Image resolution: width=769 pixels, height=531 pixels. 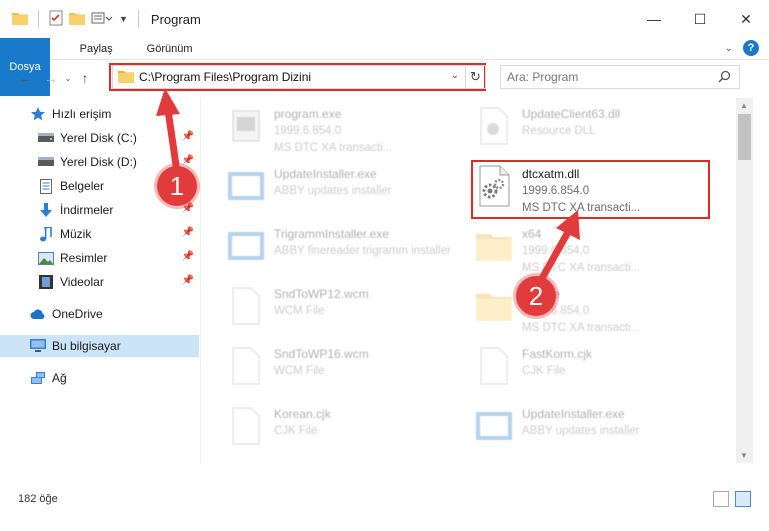 I want to click on address-highlight-box, so click(x=297, y=77).